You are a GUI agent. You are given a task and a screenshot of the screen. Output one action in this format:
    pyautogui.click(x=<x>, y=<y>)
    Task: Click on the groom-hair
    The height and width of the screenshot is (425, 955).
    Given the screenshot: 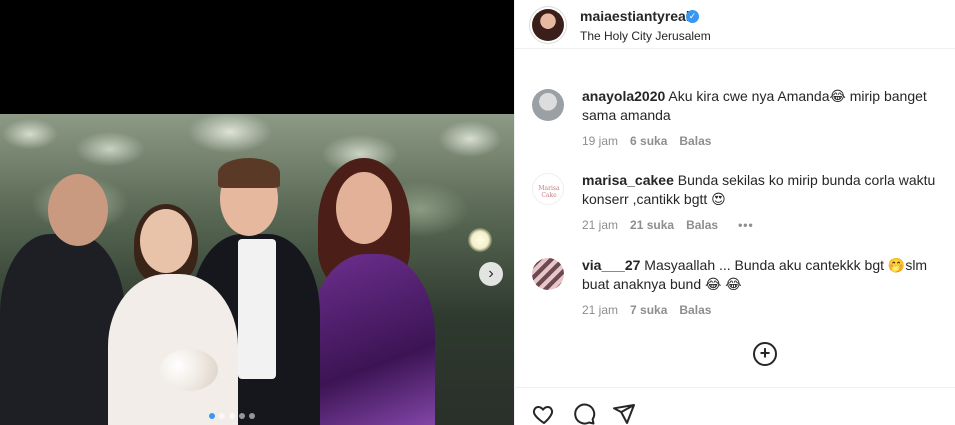 What is the action you would take?
    pyautogui.click(x=249, y=173)
    